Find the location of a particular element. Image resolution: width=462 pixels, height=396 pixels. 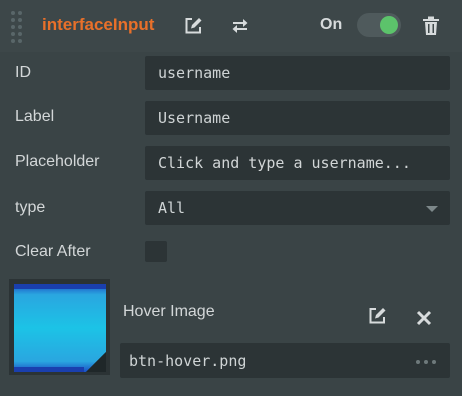

id-input: username is located at coordinates (297, 73).